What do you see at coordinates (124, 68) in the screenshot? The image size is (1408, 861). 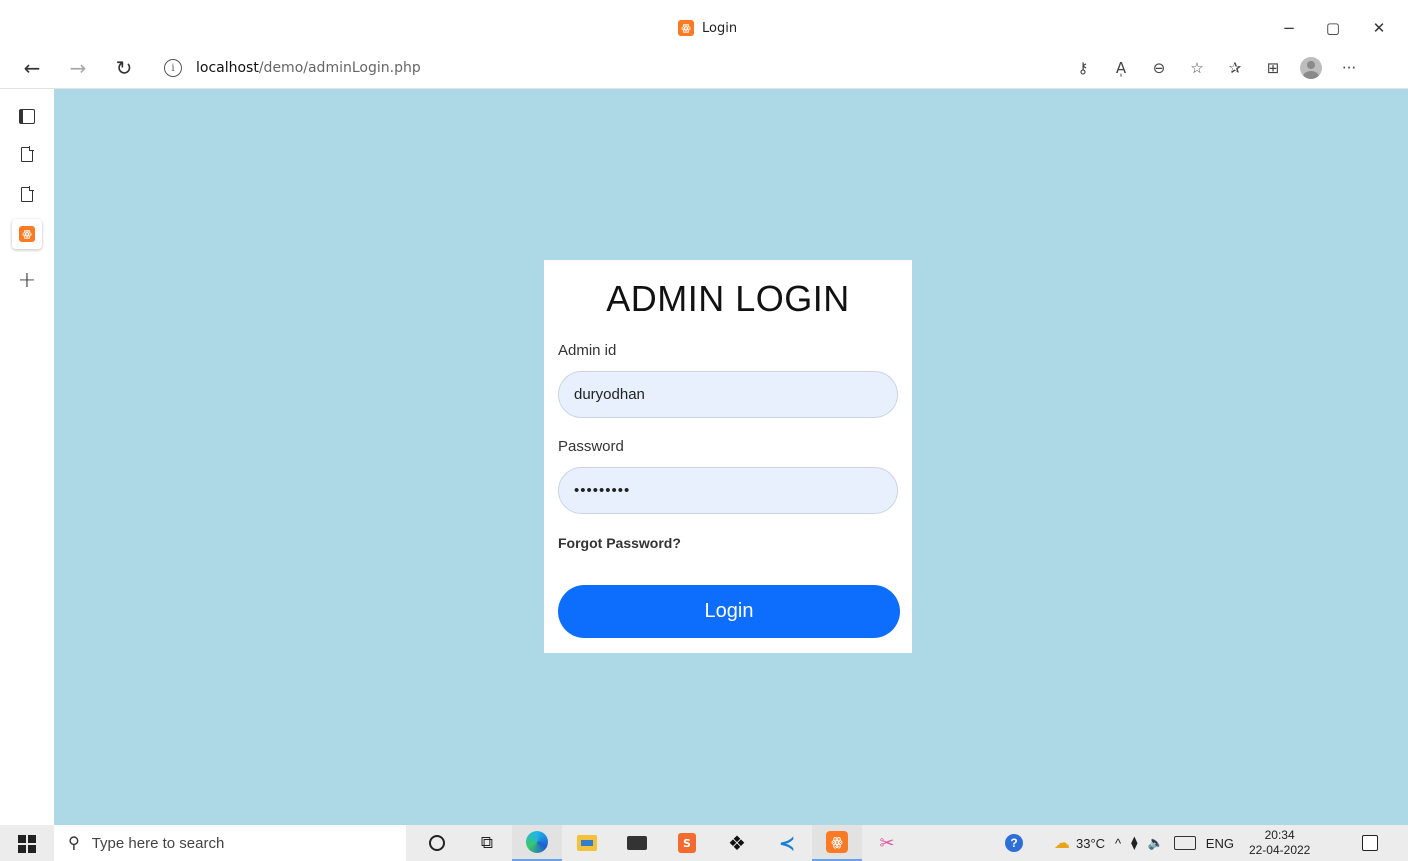 I see `reload-button: ↻` at bounding box center [124, 68].